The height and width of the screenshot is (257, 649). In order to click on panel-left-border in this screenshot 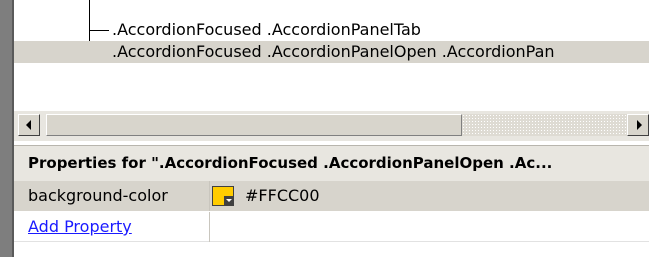, I will do `click(7, 128)`.